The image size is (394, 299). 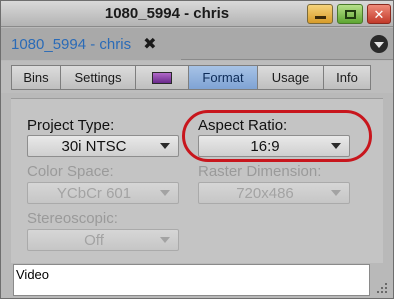 What do you see at coordinates (94, 193) in the screenshot?
I see `color-space-value: YCbCr 601` at bounding box center [94, 193].